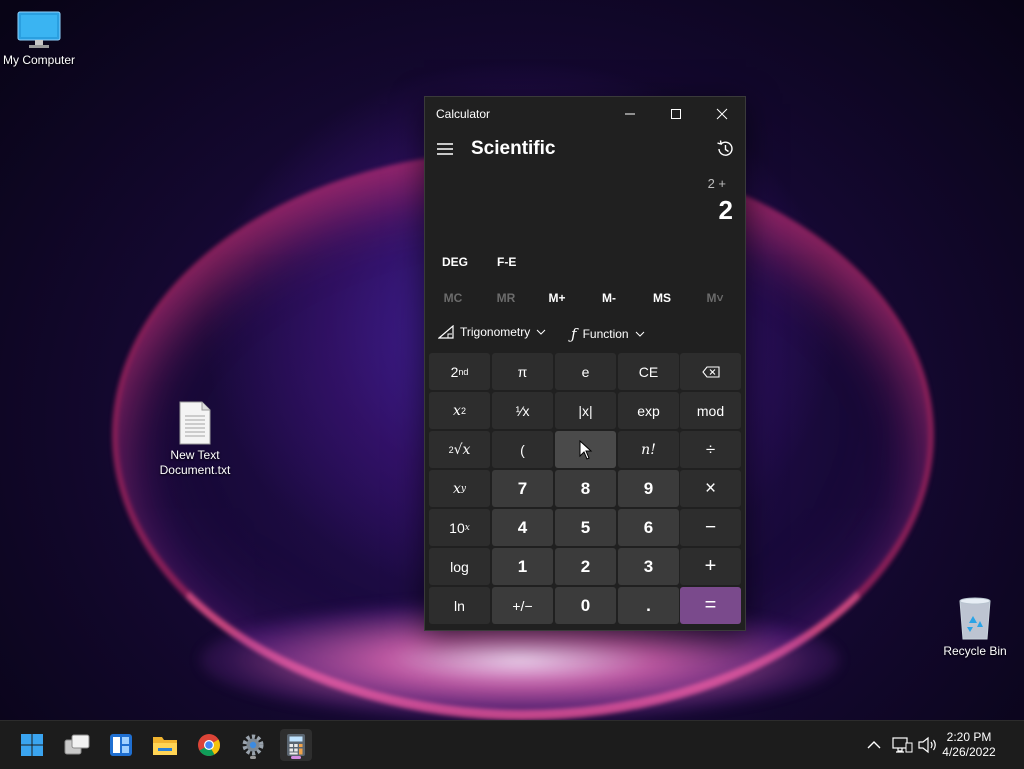  I want to click on ln-key: ln, so click(459, 605).